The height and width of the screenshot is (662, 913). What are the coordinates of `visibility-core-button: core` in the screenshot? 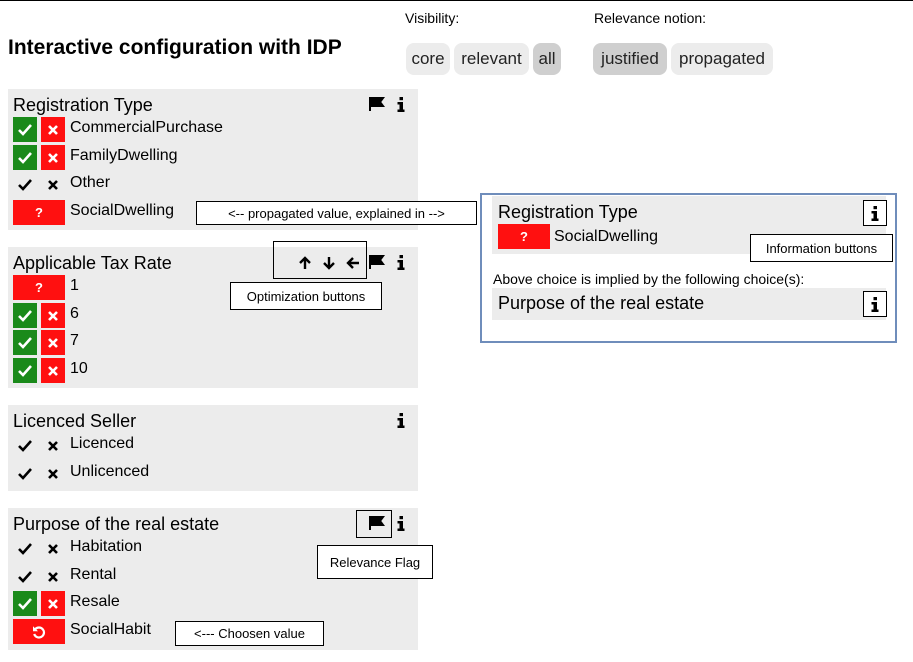 It's located at (428, 59).